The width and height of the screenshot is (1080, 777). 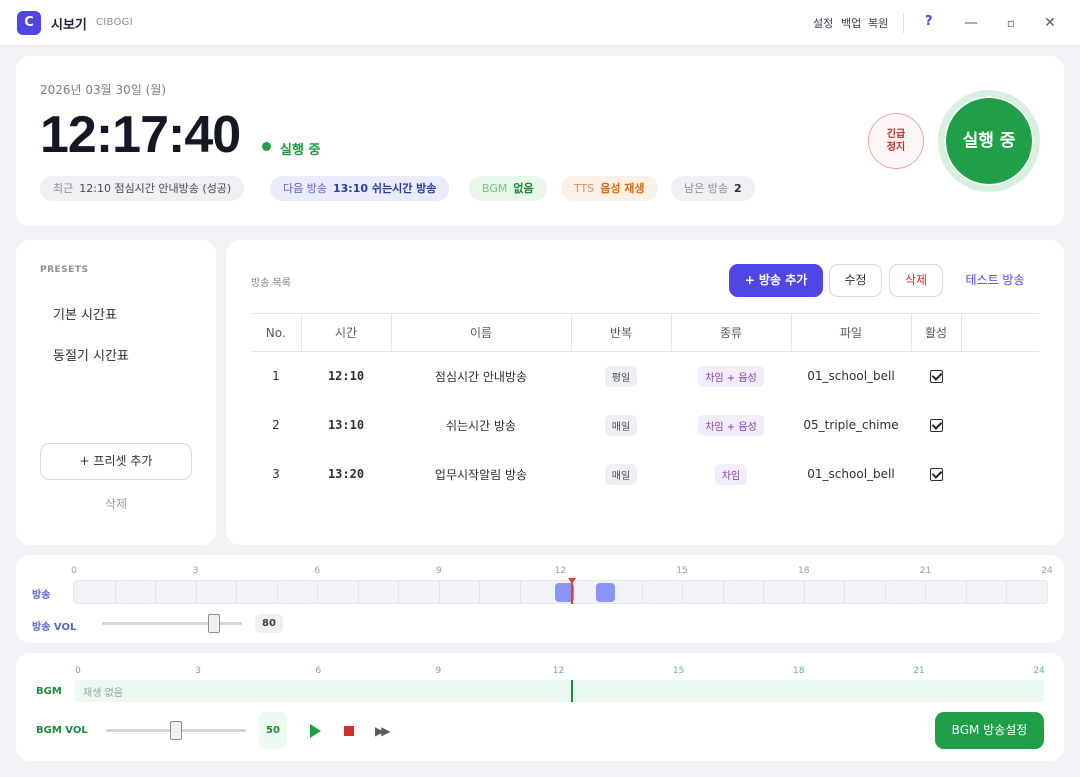 I want to click on bgm-settings-button: BGM 방송설정, so click(x=989, y=730).